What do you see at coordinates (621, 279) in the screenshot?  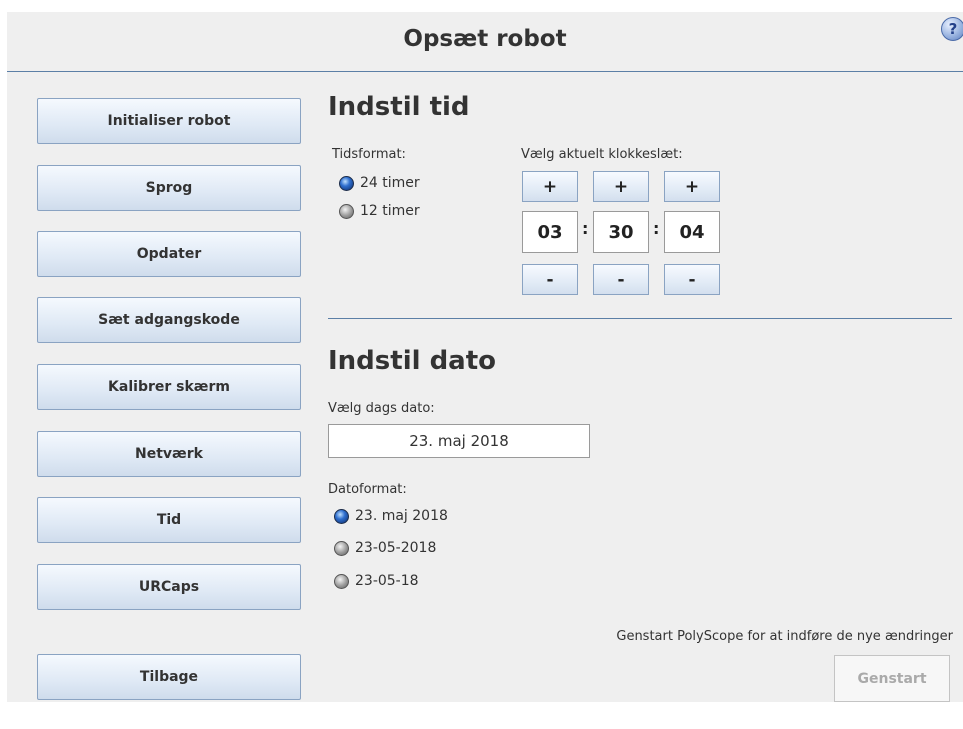 I see `minutes-decrement-button: -` at bounding box center [621, 279].